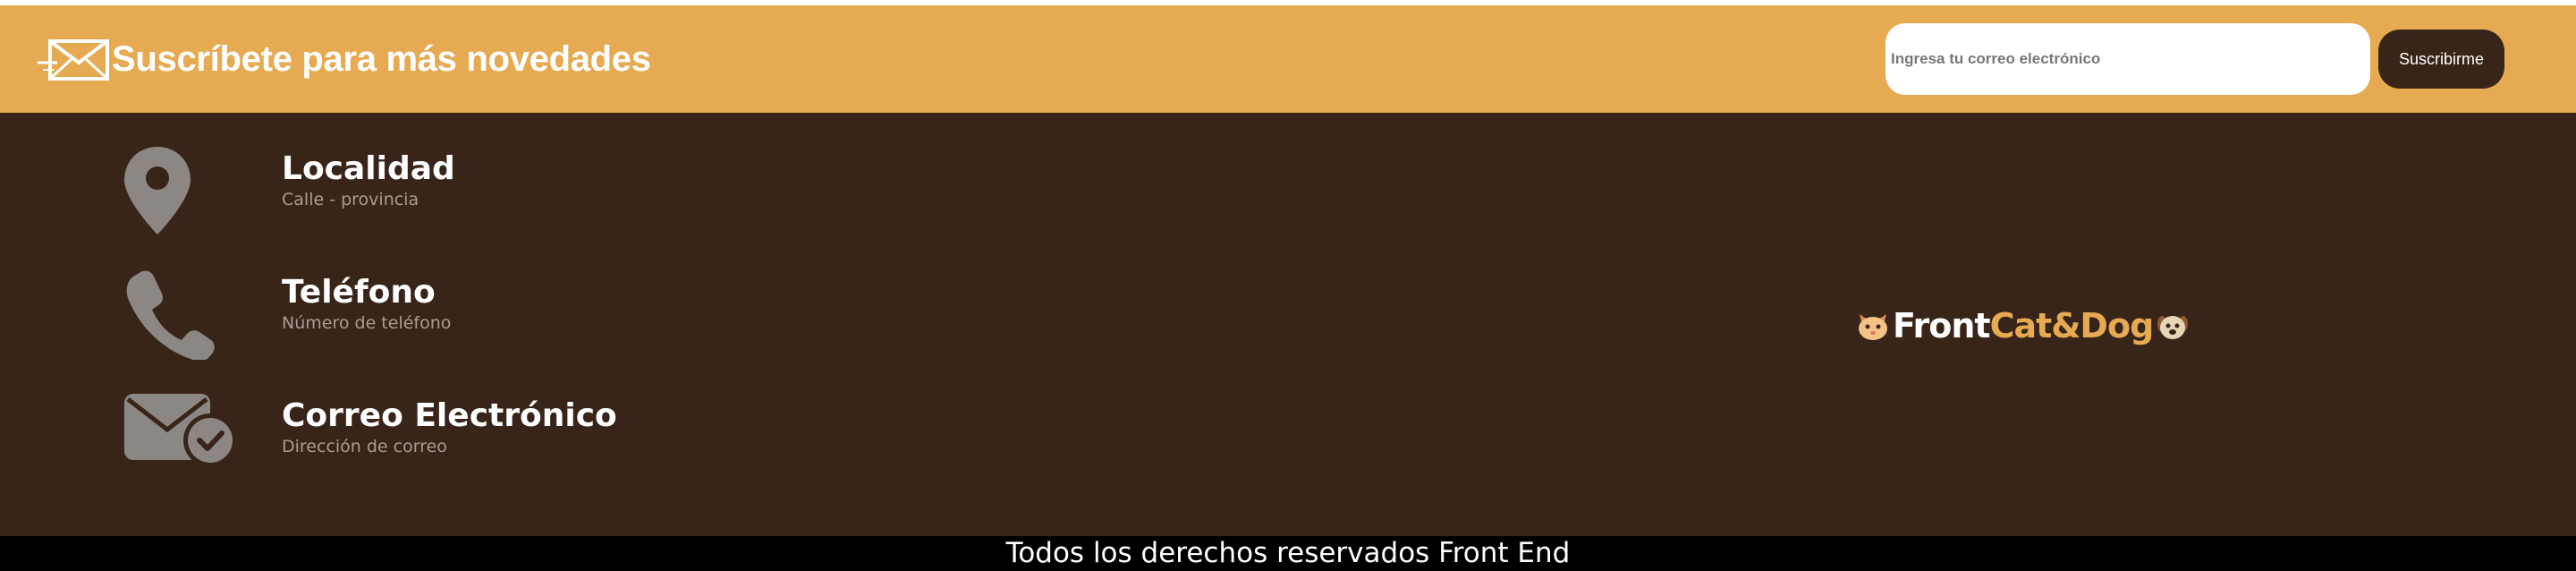 The width and height of the screenshot is (2576, 571). I want to click on subscribe-title: Suscríbete para más novedades, so click(381, 58).